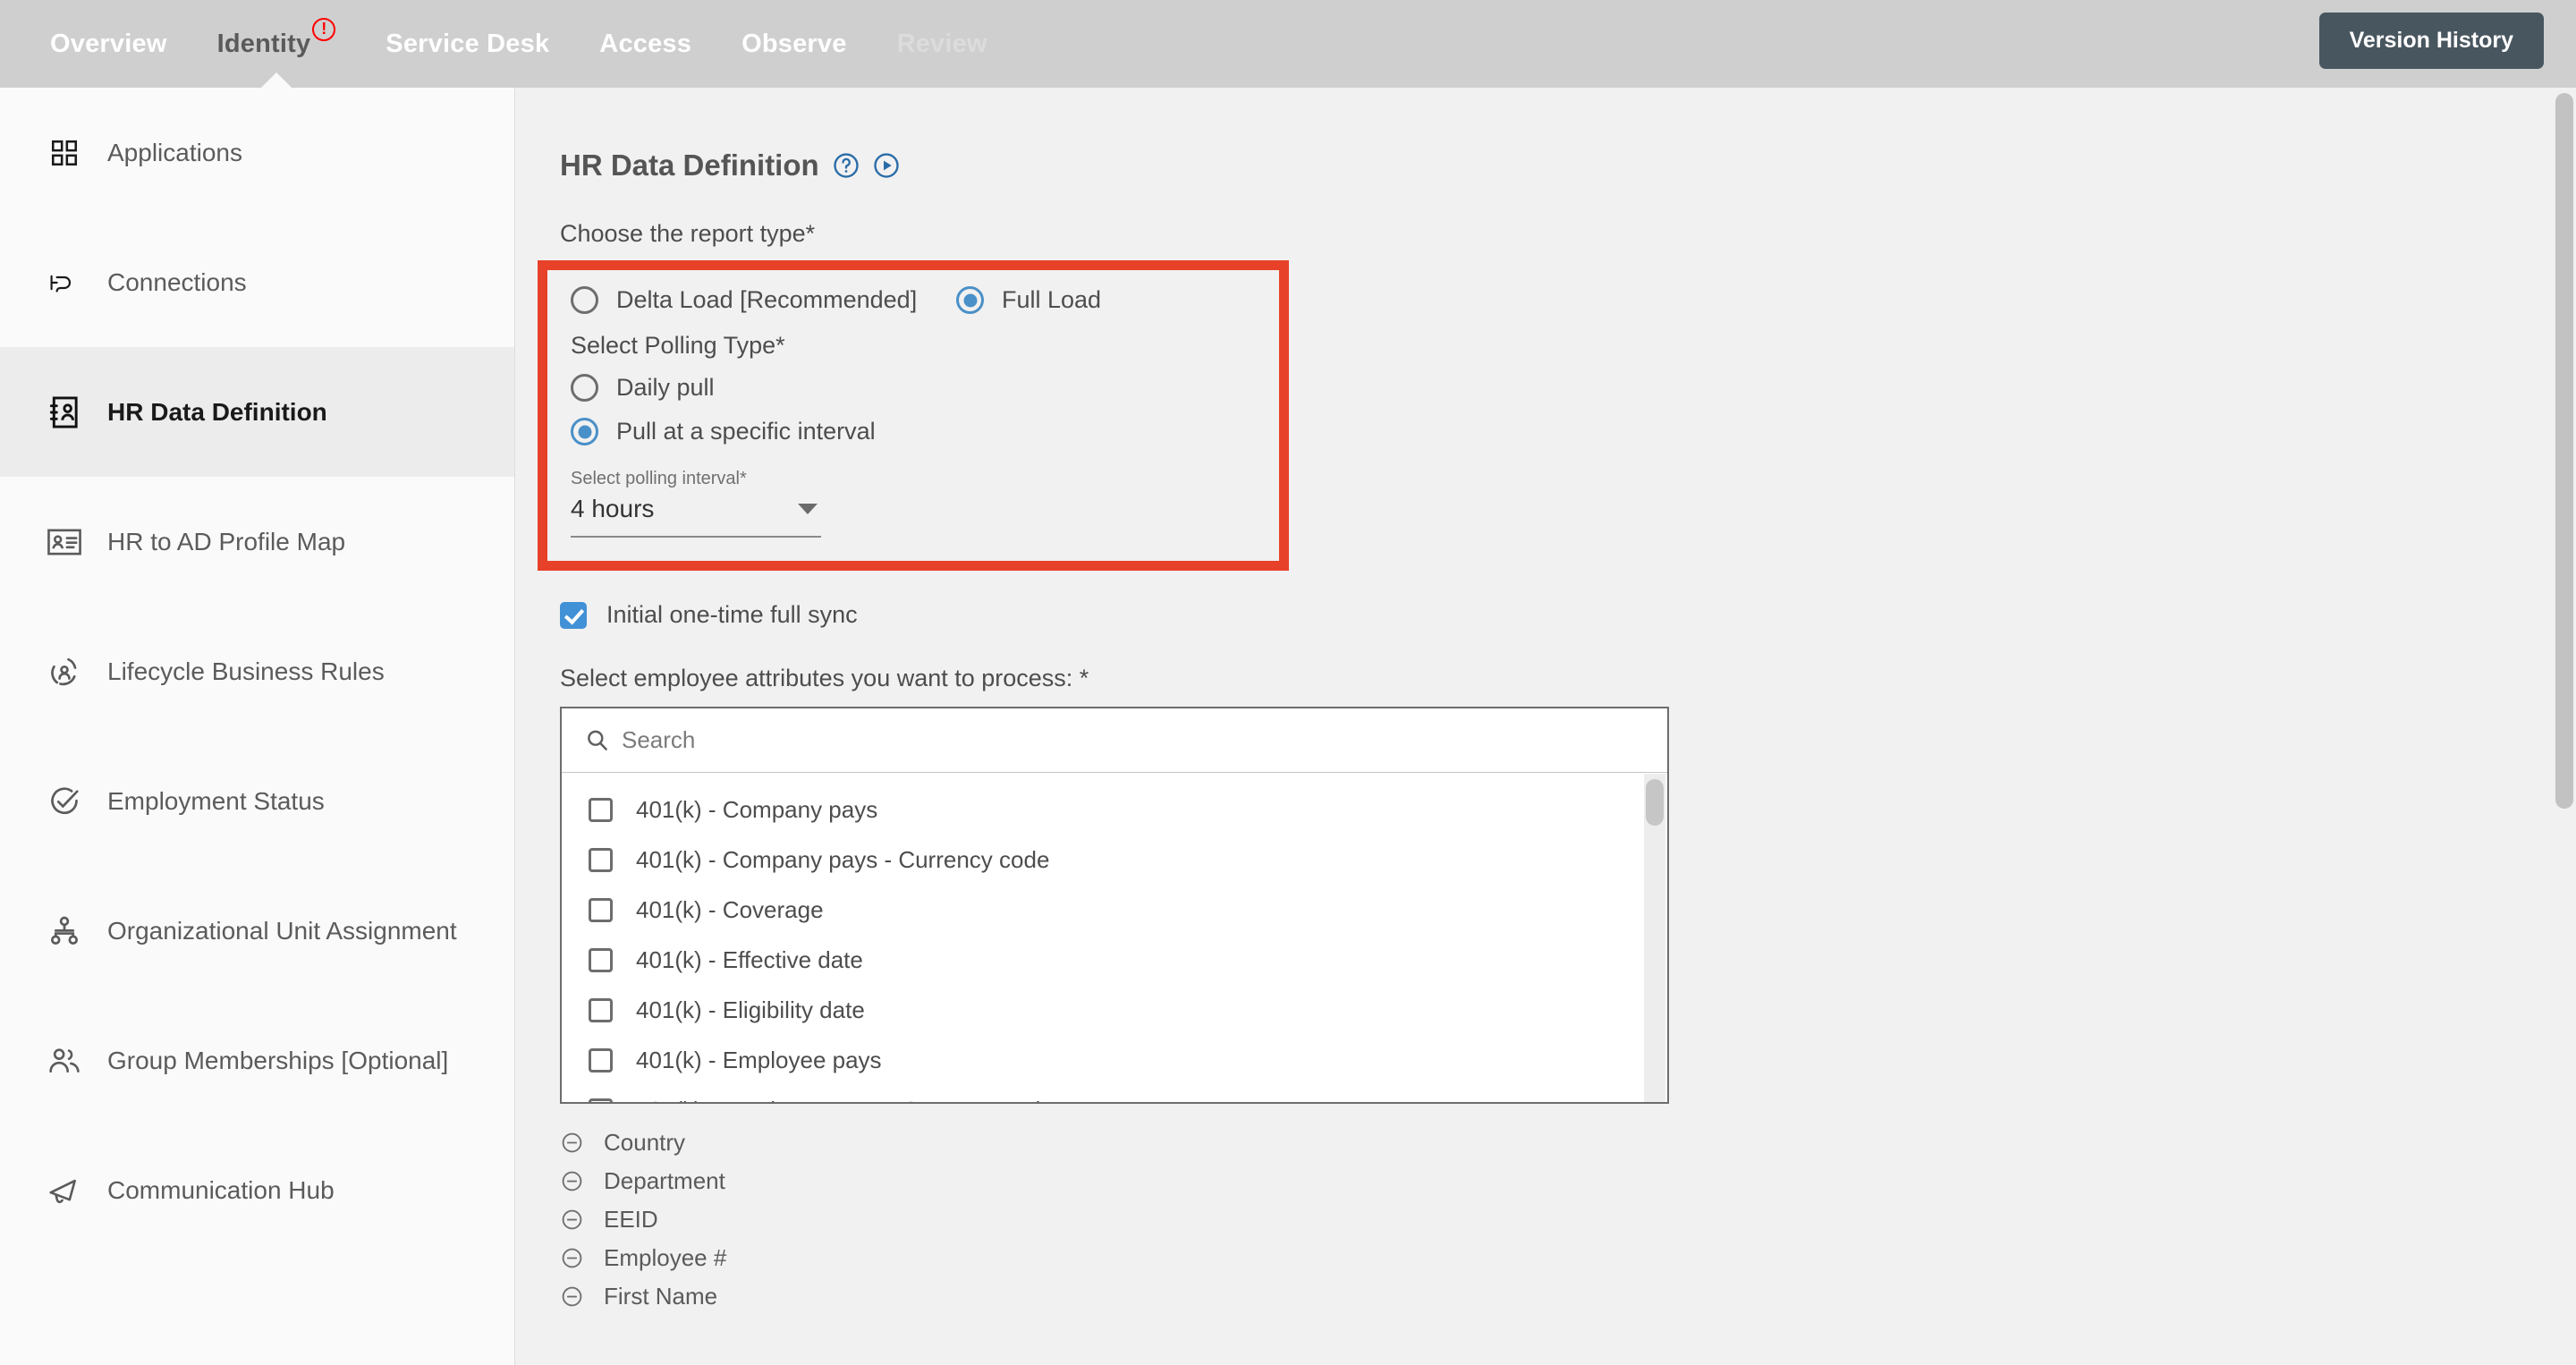 Image resolution: width=2576 pixels, height=1365 pixels. What do you see at coordinates (767, 299) in the screenshot?
I see `radio-delta-load-label: Delta Load [Recommended]` at bounding box center [767, 299].